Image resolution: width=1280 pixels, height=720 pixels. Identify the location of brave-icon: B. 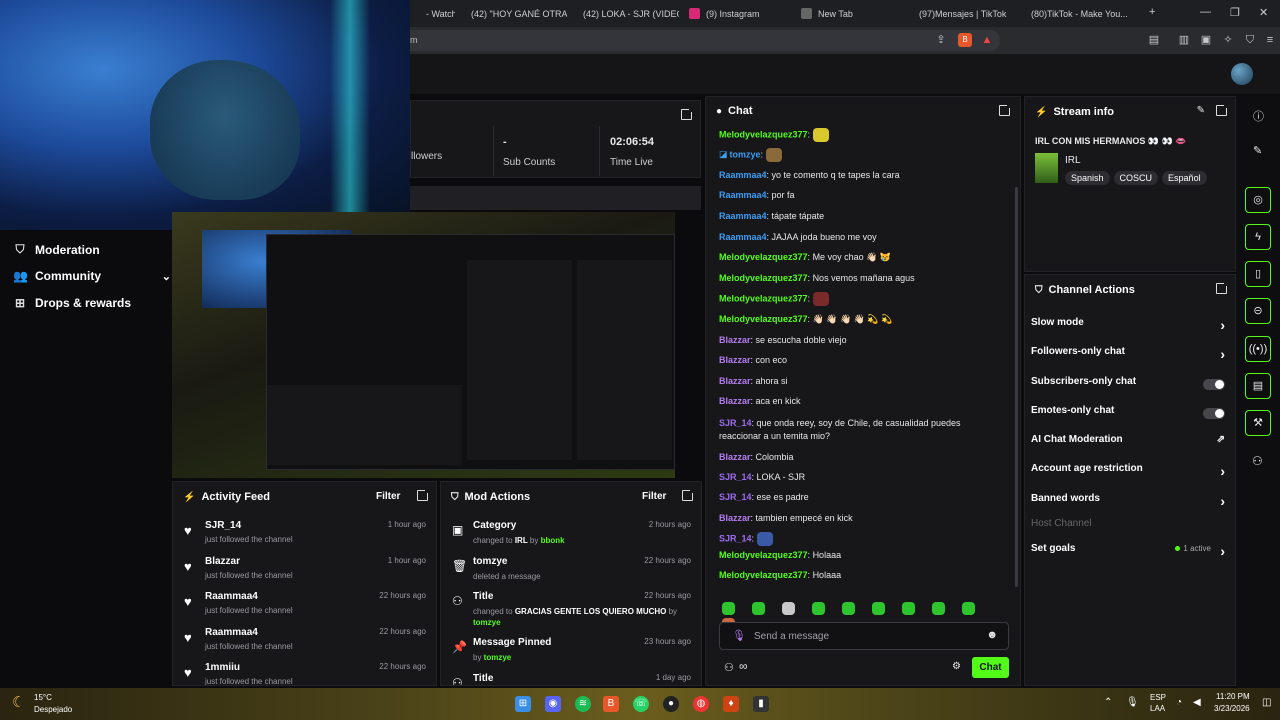
(611, 704).